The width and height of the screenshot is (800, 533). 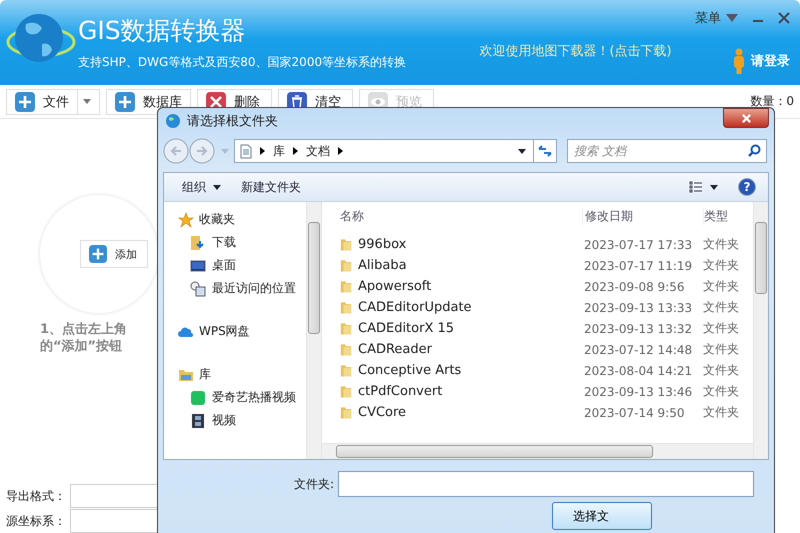 I want to click on table-cell-text: 2023-09-13 13:46, so click(x=638, y=391).